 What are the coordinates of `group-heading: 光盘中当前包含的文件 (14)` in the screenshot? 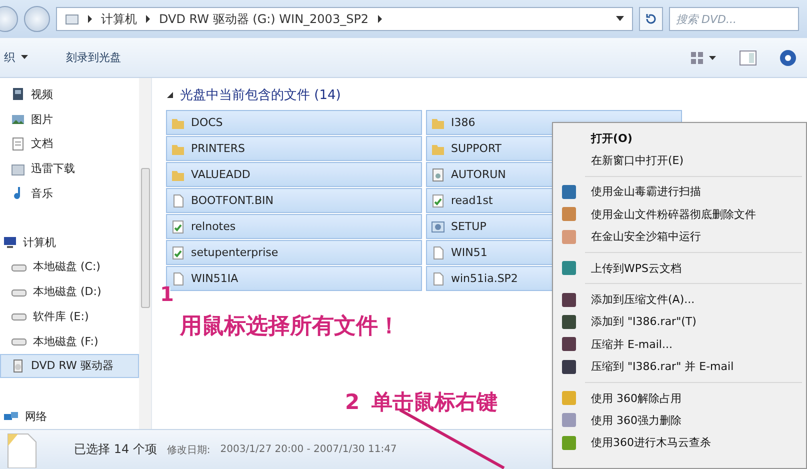 It's located at (260, 95).